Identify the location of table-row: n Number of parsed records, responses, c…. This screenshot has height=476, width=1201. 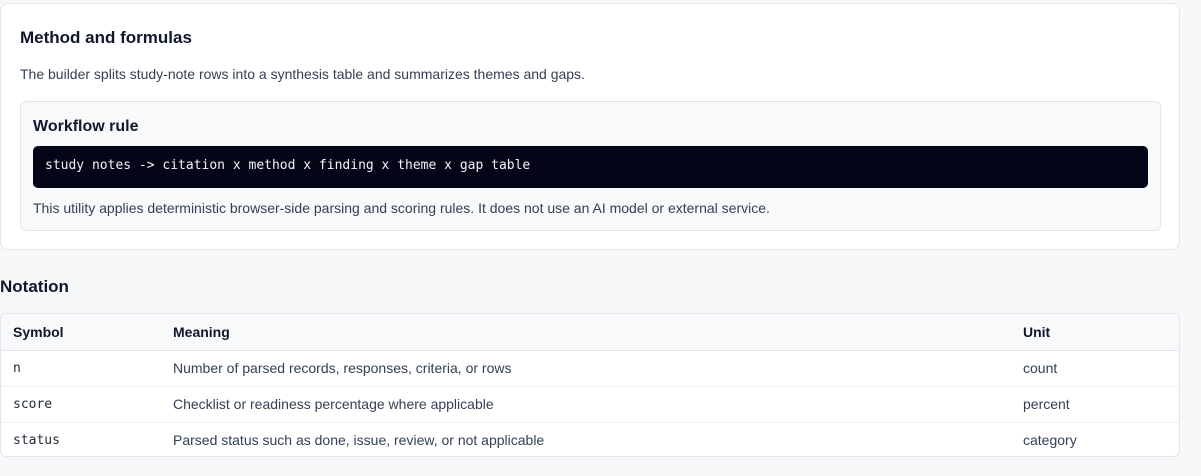
(590, 368).